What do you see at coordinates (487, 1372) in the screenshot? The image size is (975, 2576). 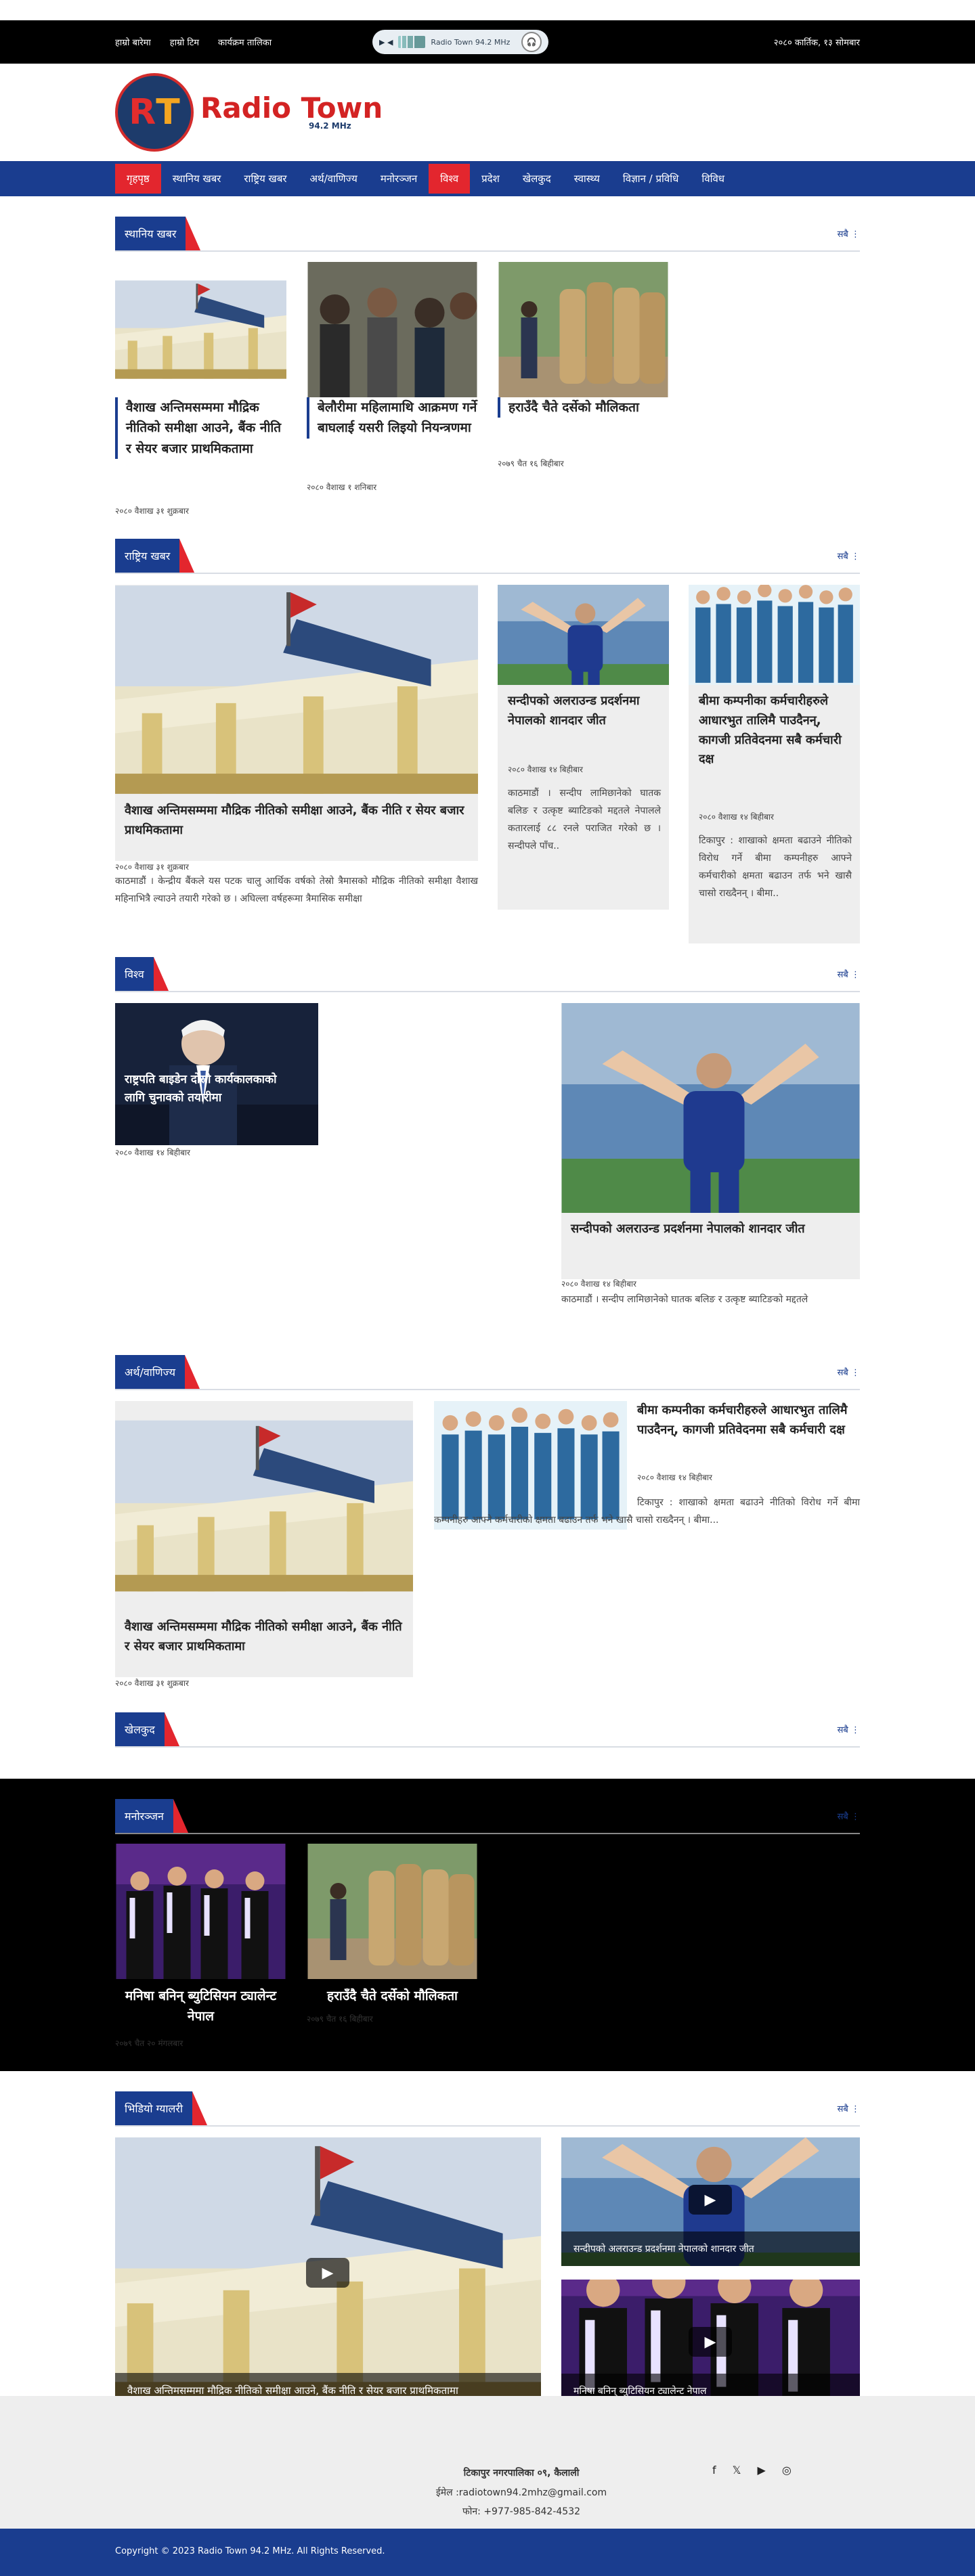 I see `section-head-economy: अर्थ/वाणिज्य सबै ⋮` at bounding box center [487, 1372].